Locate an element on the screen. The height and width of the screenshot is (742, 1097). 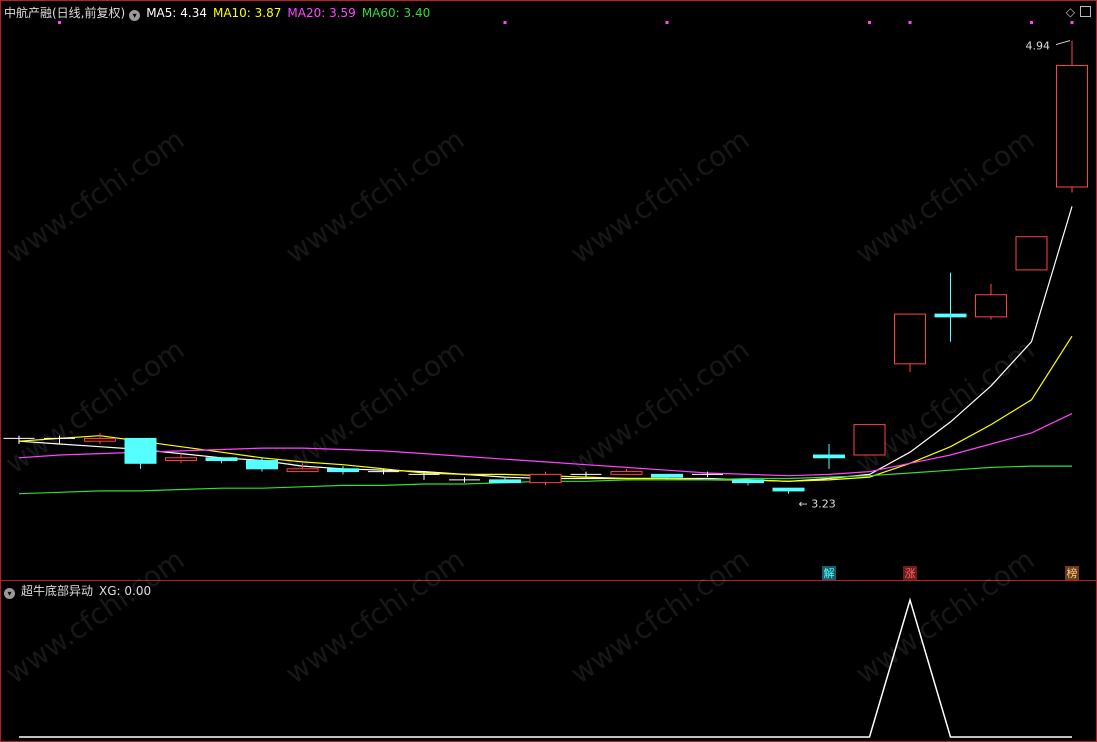
diamond-icon: ◇ is located at coordinates (1070, 12).